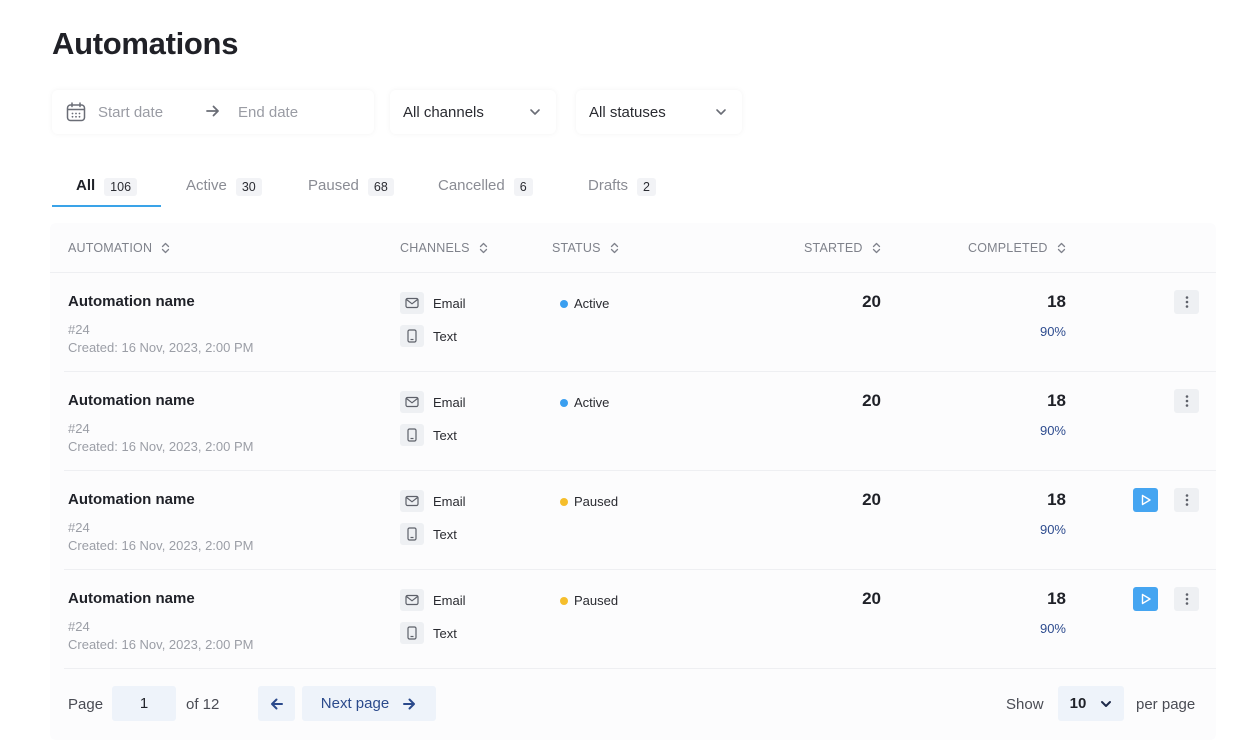 Image resolution: width=1251 pixels, height=740 pixels. I want to click on column-header-status: STATUS, so click(585, 248).